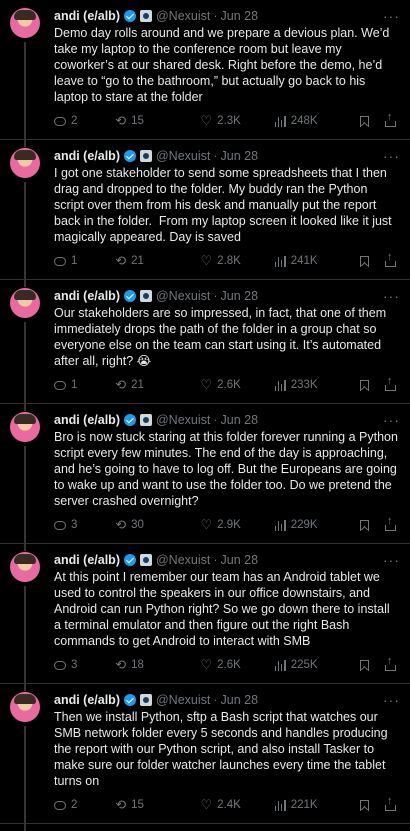 Image resolution: width=410 pixels, height=831 pixels. Describe the element at coordinates (317, 665) in the screenshot. I see `views-button: 225K` at that location.